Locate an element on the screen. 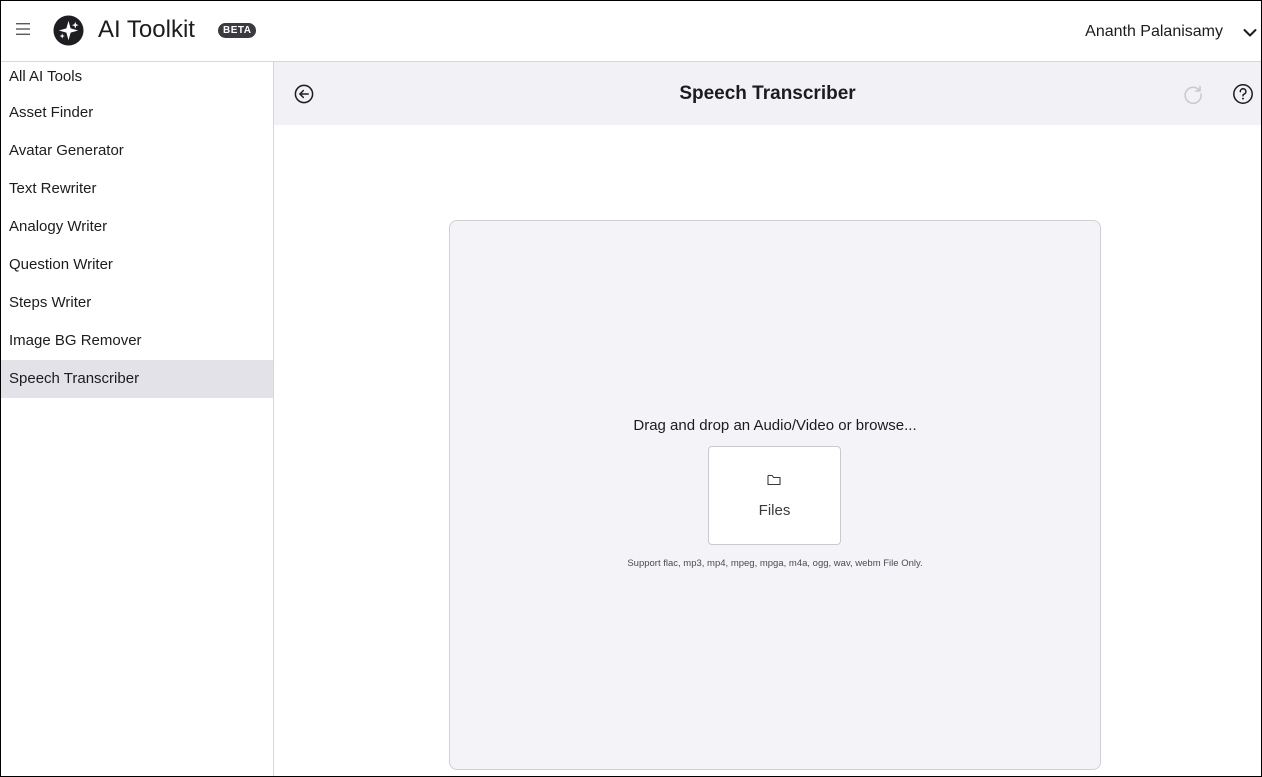  browse-files-button: Files is located at coordinates (774, 495).